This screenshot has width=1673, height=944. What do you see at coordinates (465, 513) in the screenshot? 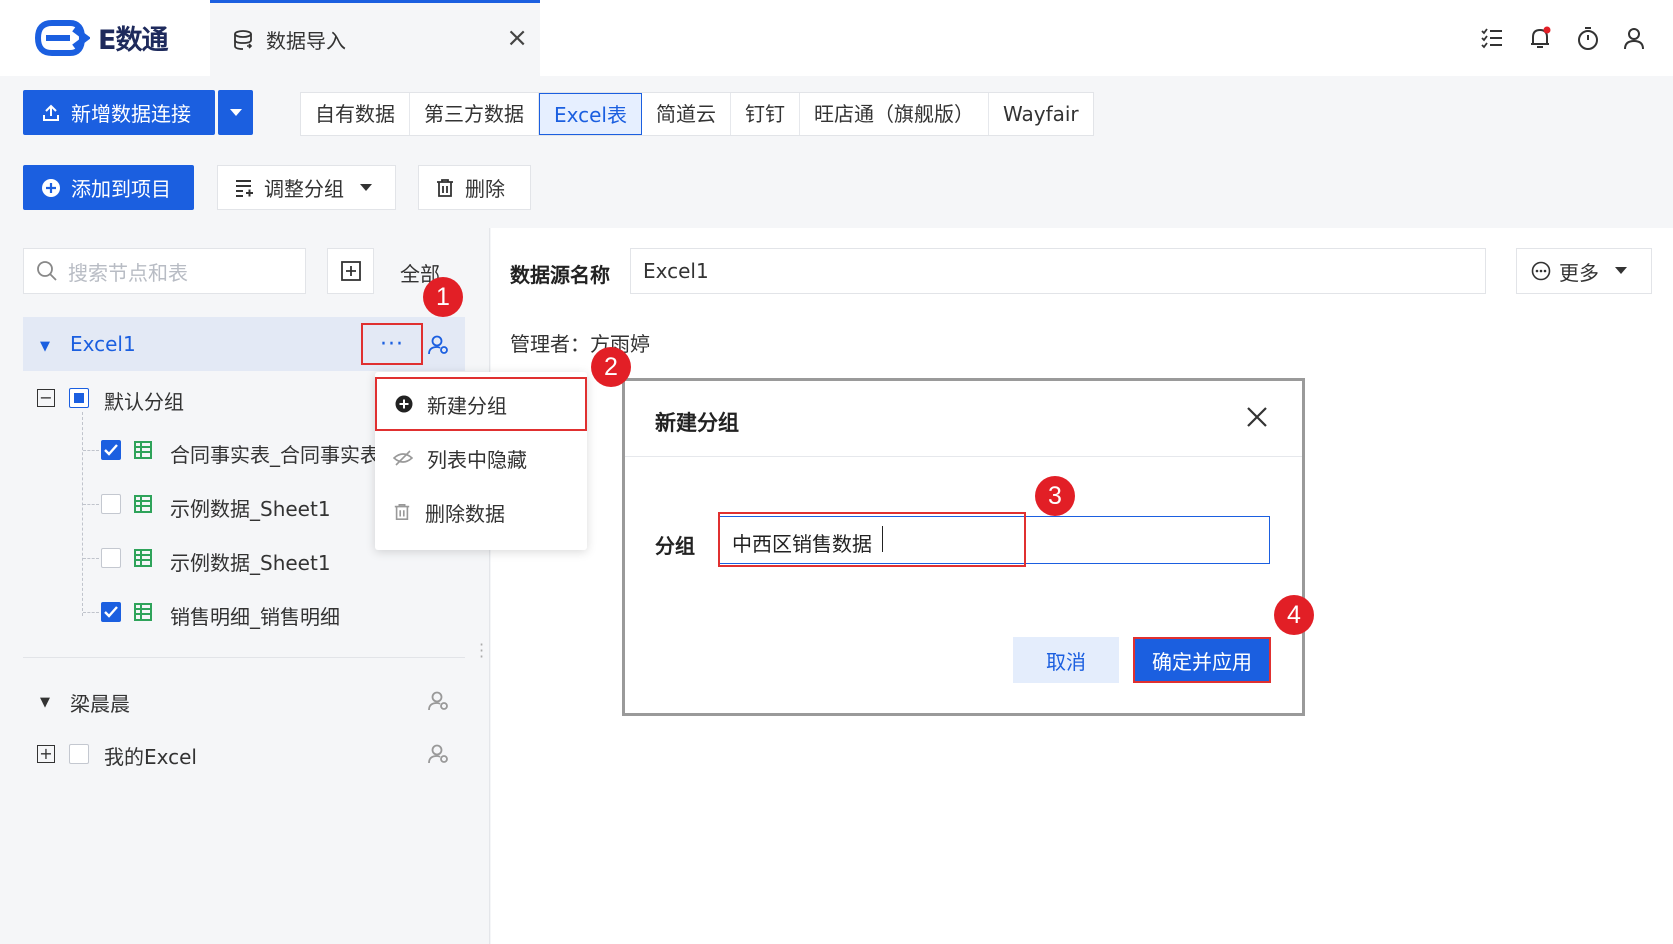
I see `menu-item-label: 删除数据` at bounding box center [465, 513].